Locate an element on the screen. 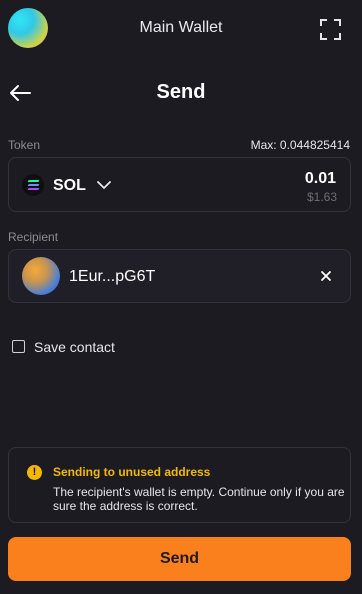 The height and width of the screenshot is (594, 362). amount-input is located at coordinates (276, 179).